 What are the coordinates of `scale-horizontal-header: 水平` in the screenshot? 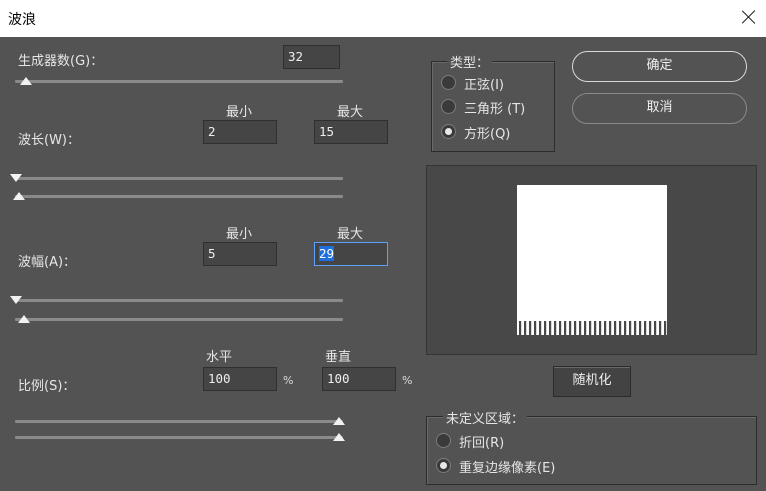 It's located at (218, 357).